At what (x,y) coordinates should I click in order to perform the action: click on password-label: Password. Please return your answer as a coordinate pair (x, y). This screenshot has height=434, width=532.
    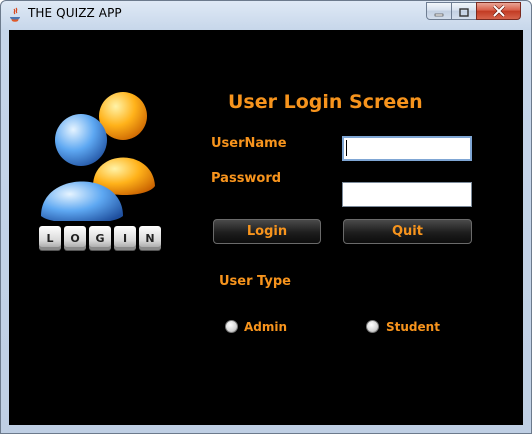
    Looking at the image, I should click on (246, 178).